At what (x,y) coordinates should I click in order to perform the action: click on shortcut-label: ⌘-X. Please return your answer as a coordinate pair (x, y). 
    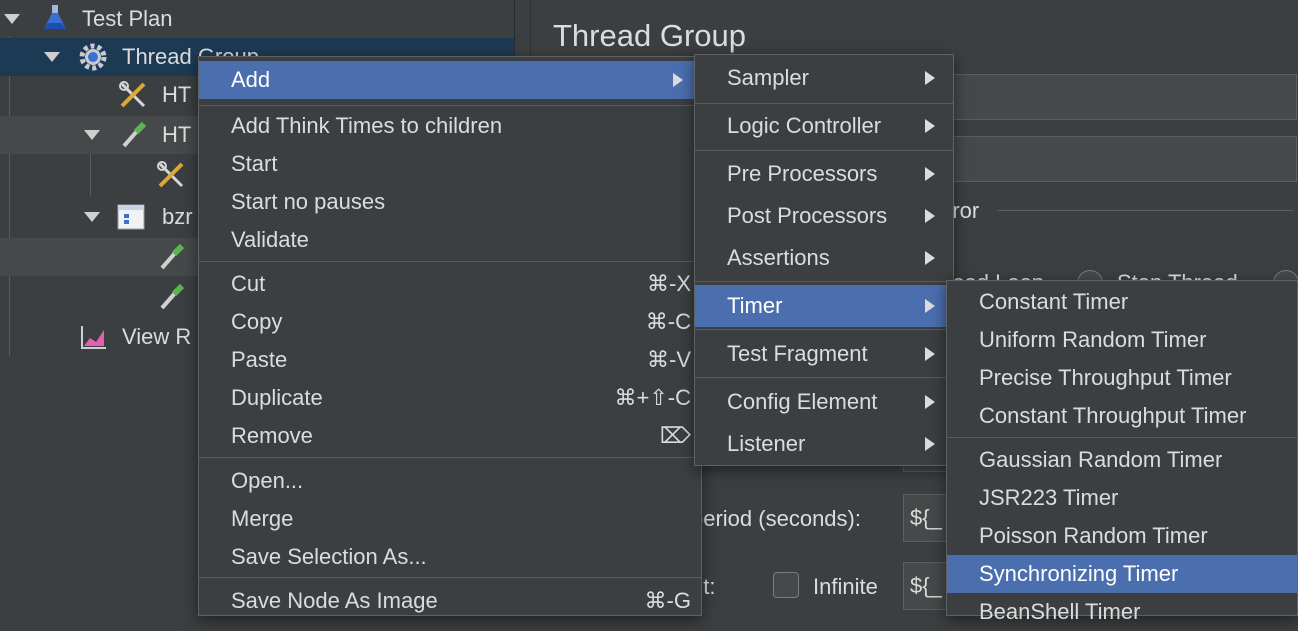
    Looking at the image, I should click on (669, 283).